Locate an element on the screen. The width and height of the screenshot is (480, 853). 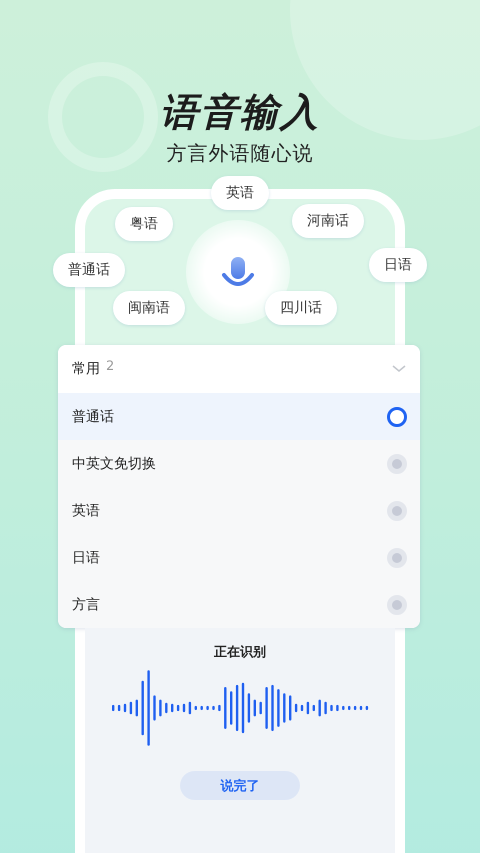
dropdown-label: 常用 is located at coordinates (86, 369).